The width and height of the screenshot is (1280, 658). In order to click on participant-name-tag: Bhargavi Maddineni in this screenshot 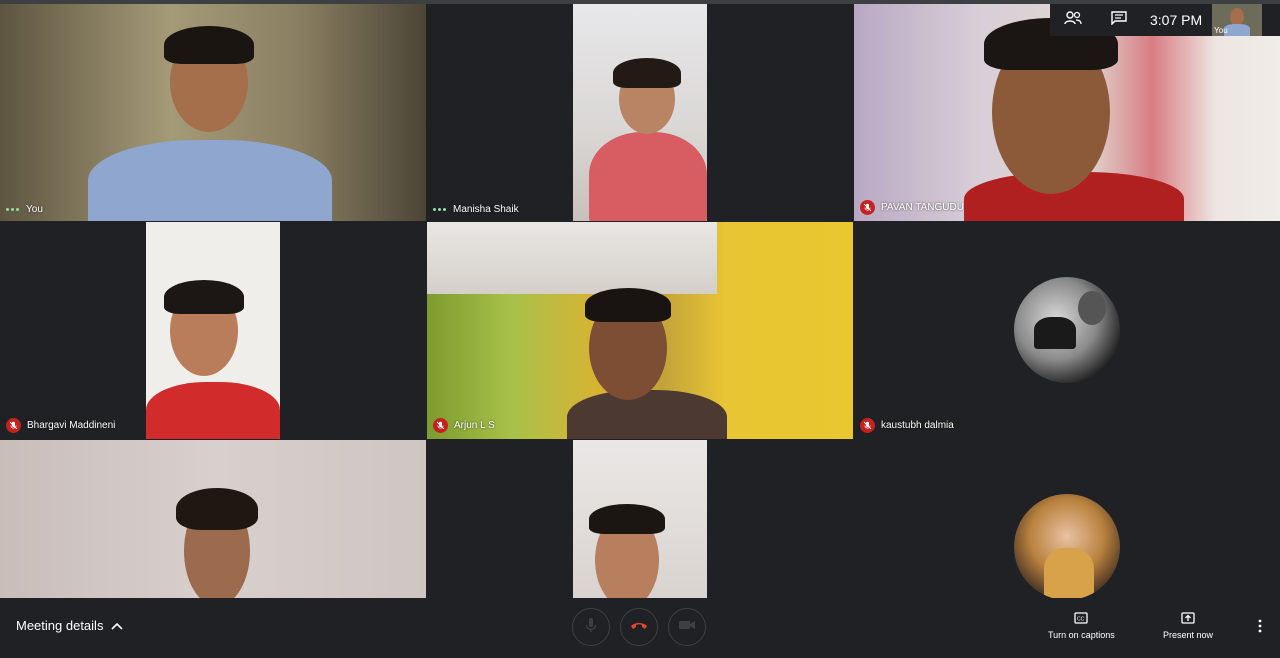, I will do `click(60, 425)`.